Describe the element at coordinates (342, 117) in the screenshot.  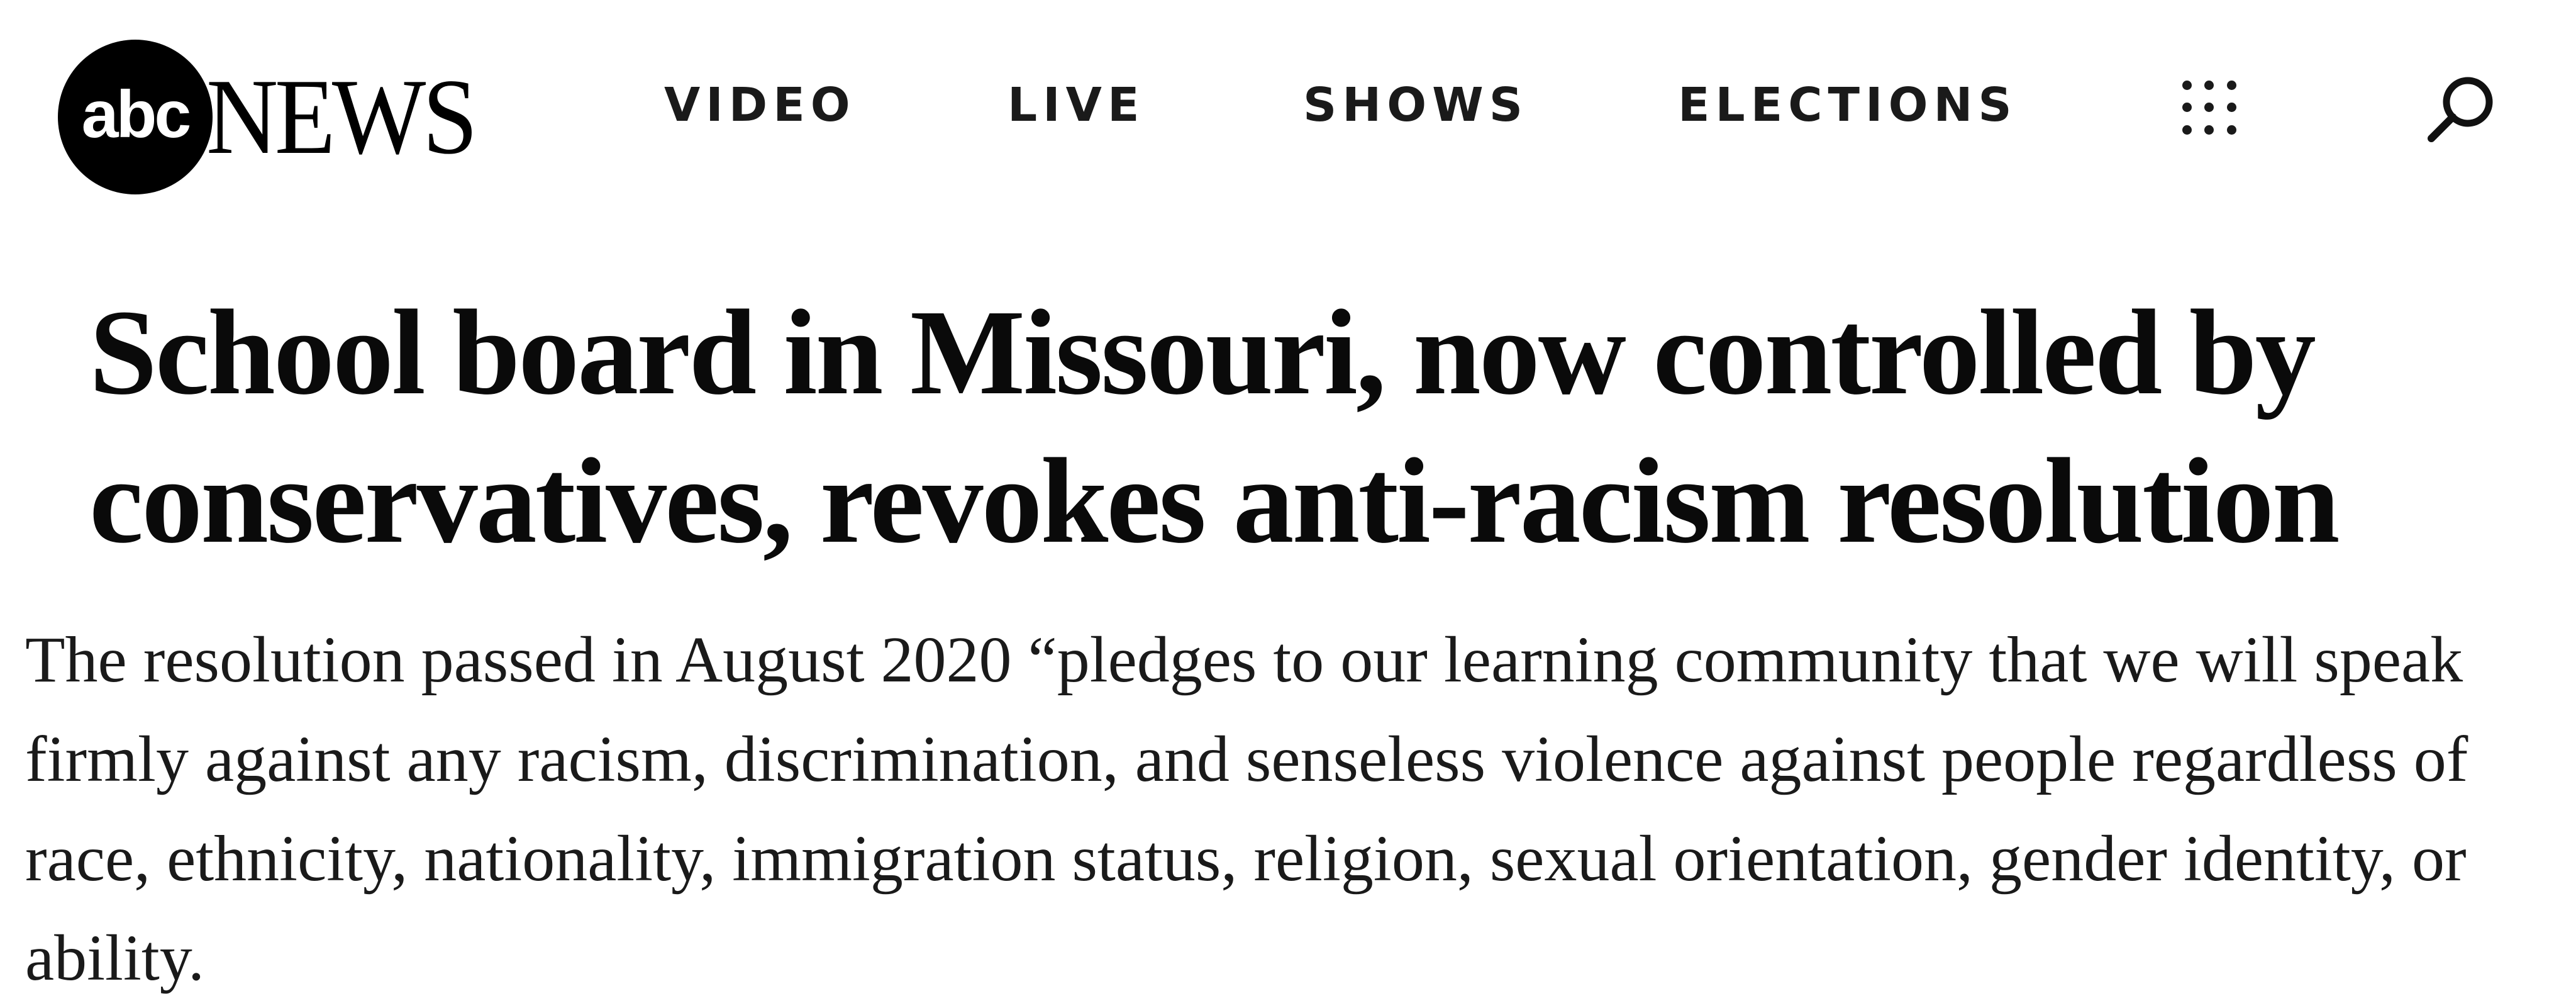
I see `news-wordmark: NEWS` at that location.